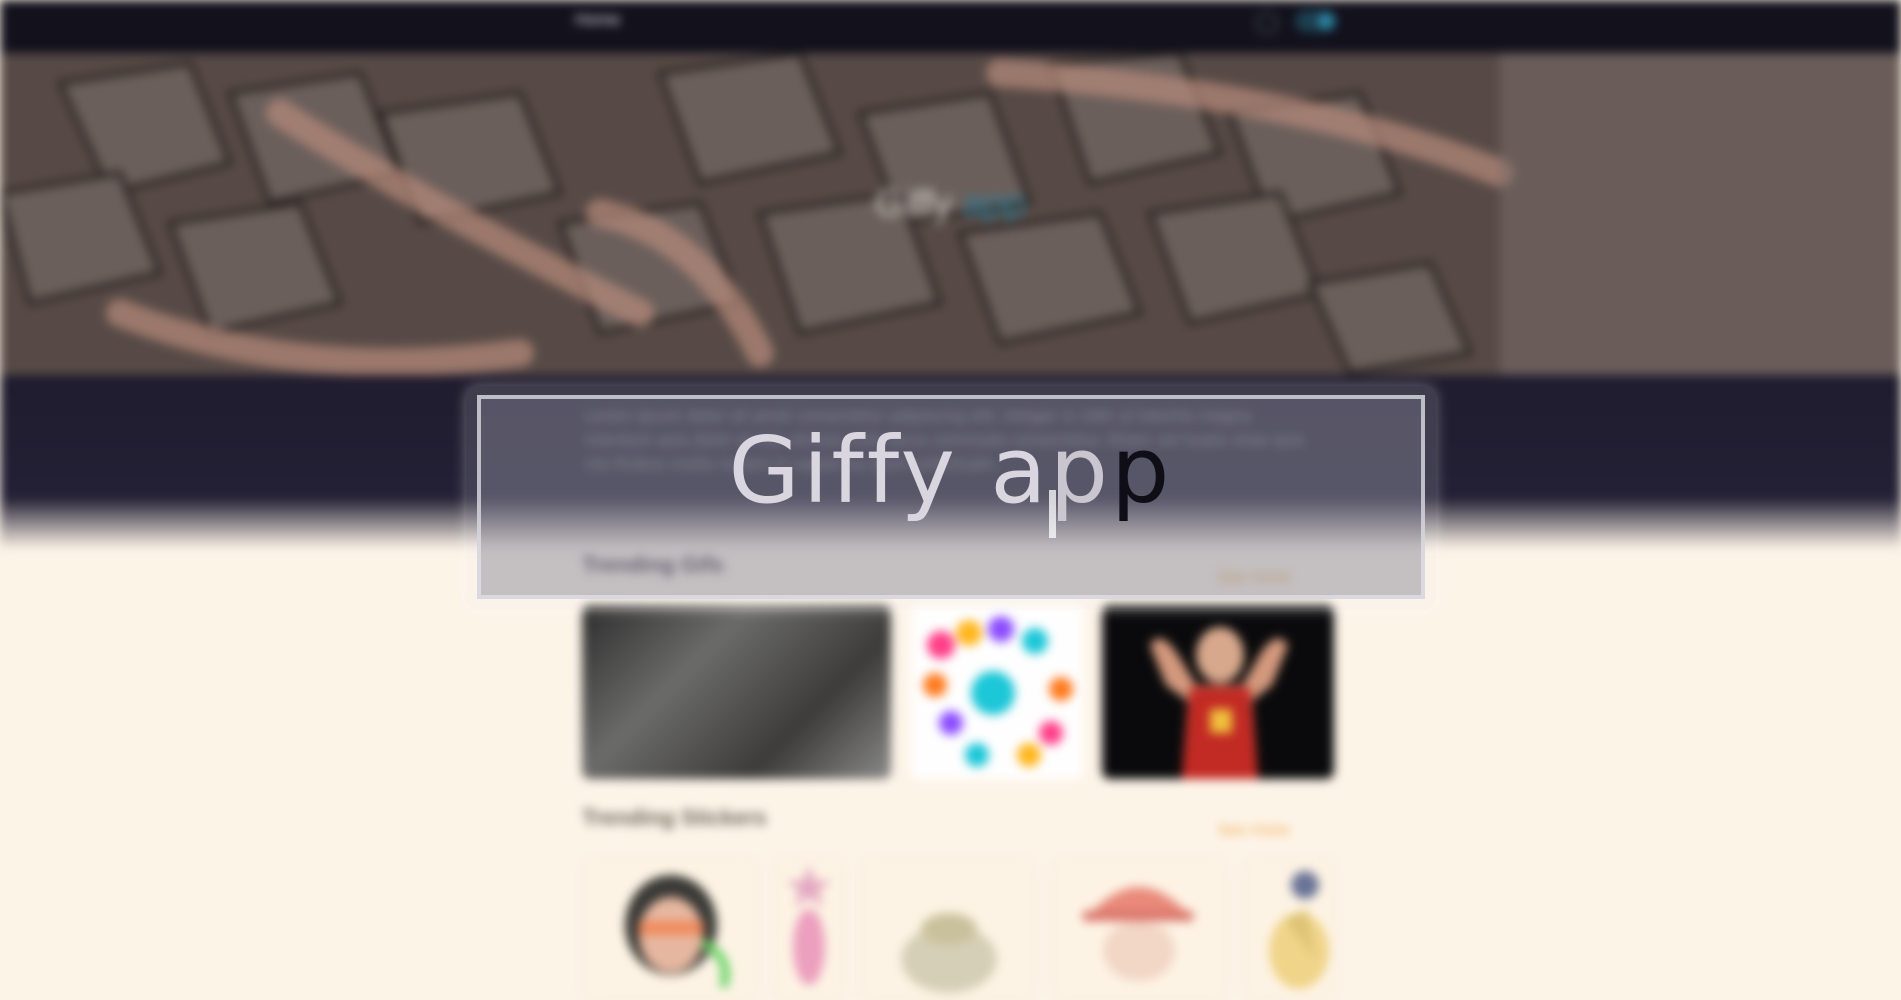  I want to click on sticker-art-bird, so click(1299, 930).